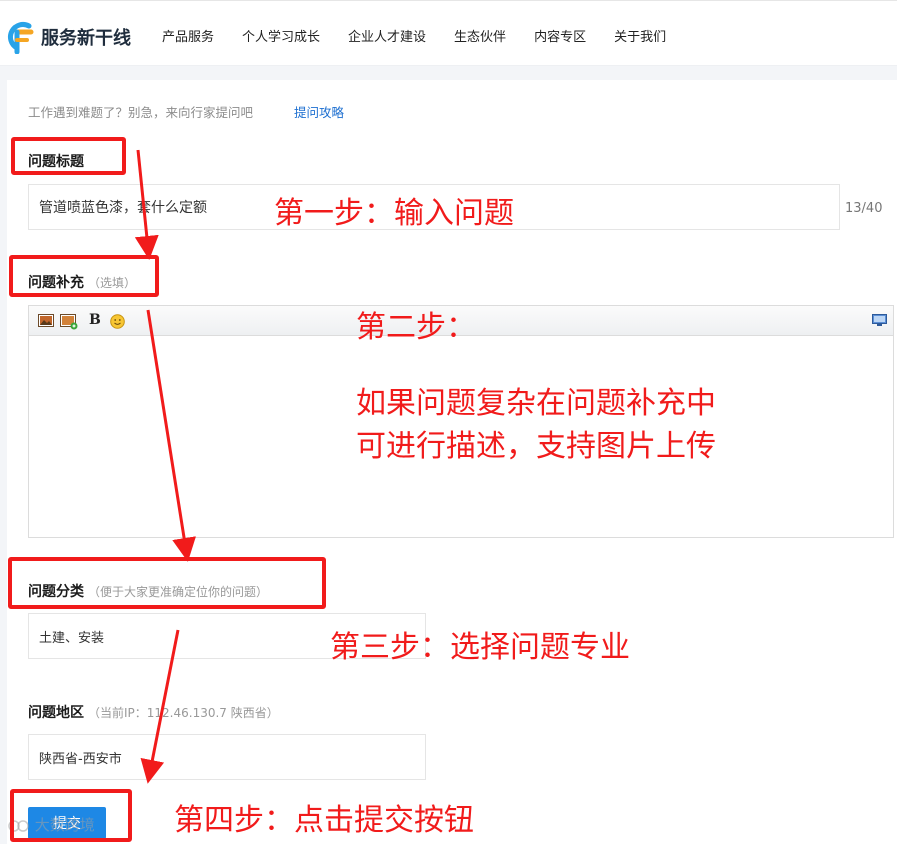 The image size is (897, 844). Describe the element at coordinates (56, 713) in the screenshot. I see `region-label-text: 问题地区` at that location.